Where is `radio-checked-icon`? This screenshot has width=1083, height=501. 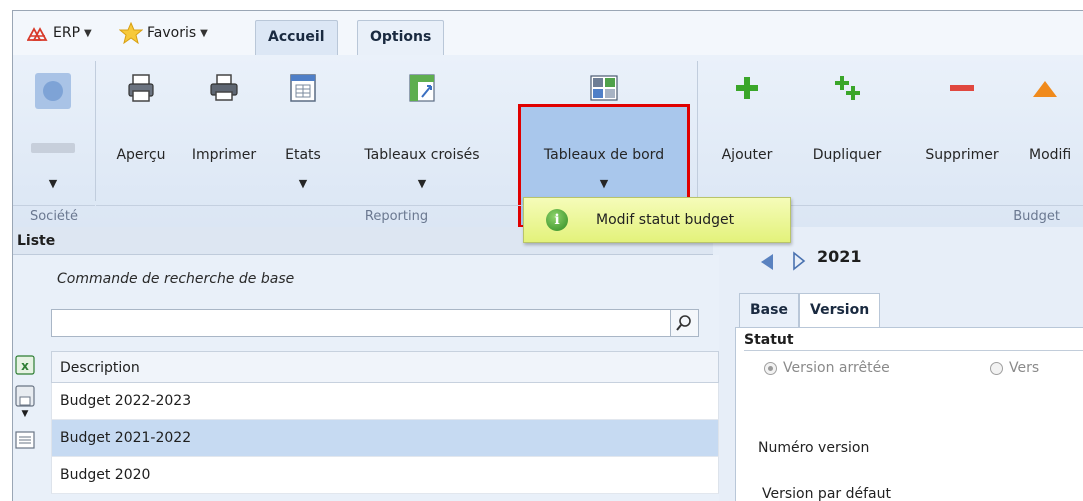 radio-checked-icon is located at coordinates (770, 368).